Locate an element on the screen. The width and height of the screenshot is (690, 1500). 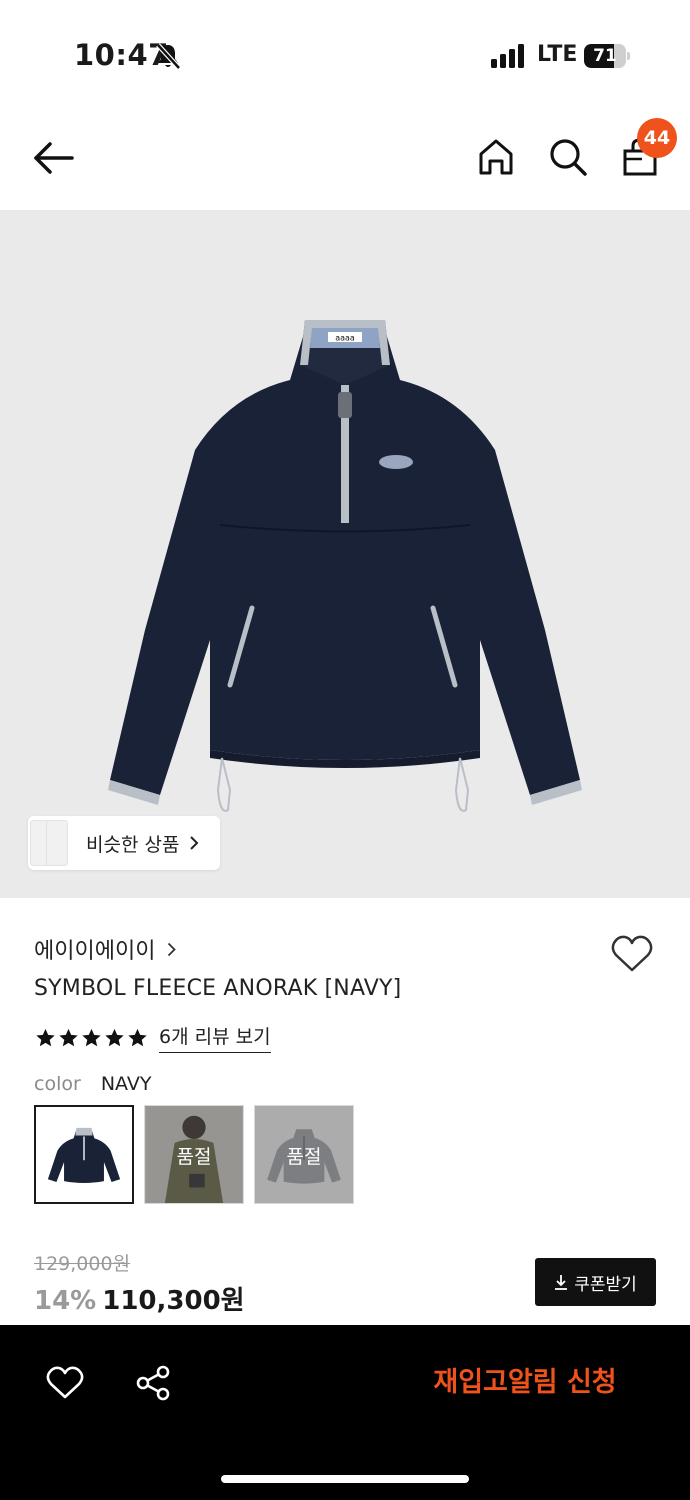
navy-jacket-thumbnail is located at coordinates (84, 1154).